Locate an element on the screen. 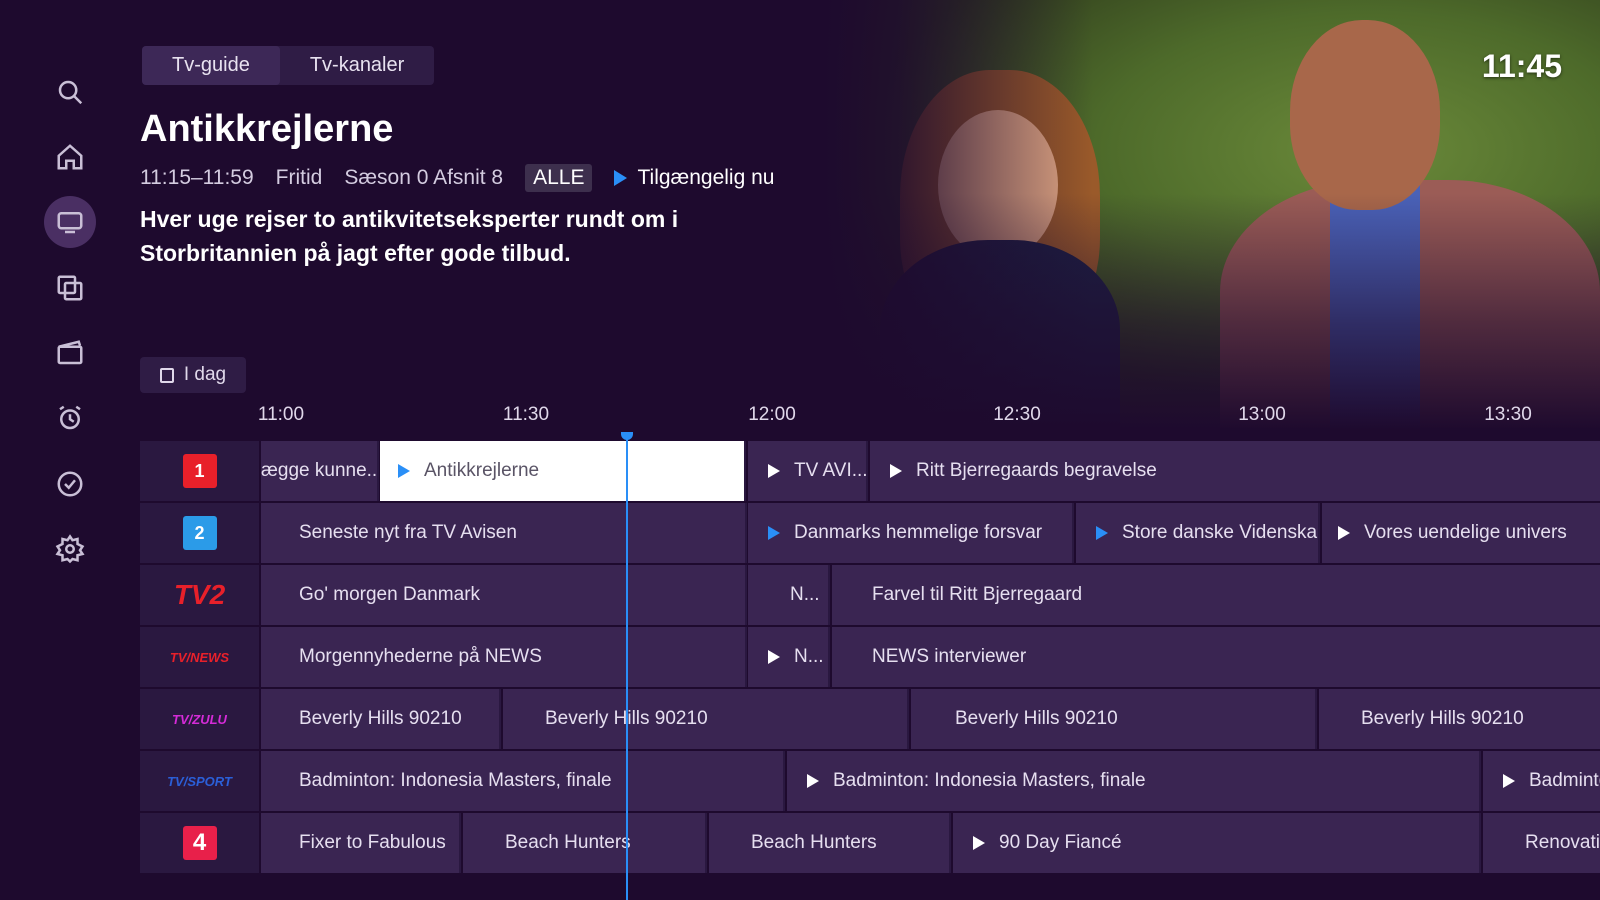 This screenshot has width=1600, height=900. program-cell: Badminton is located at coordinates (1541, 781).